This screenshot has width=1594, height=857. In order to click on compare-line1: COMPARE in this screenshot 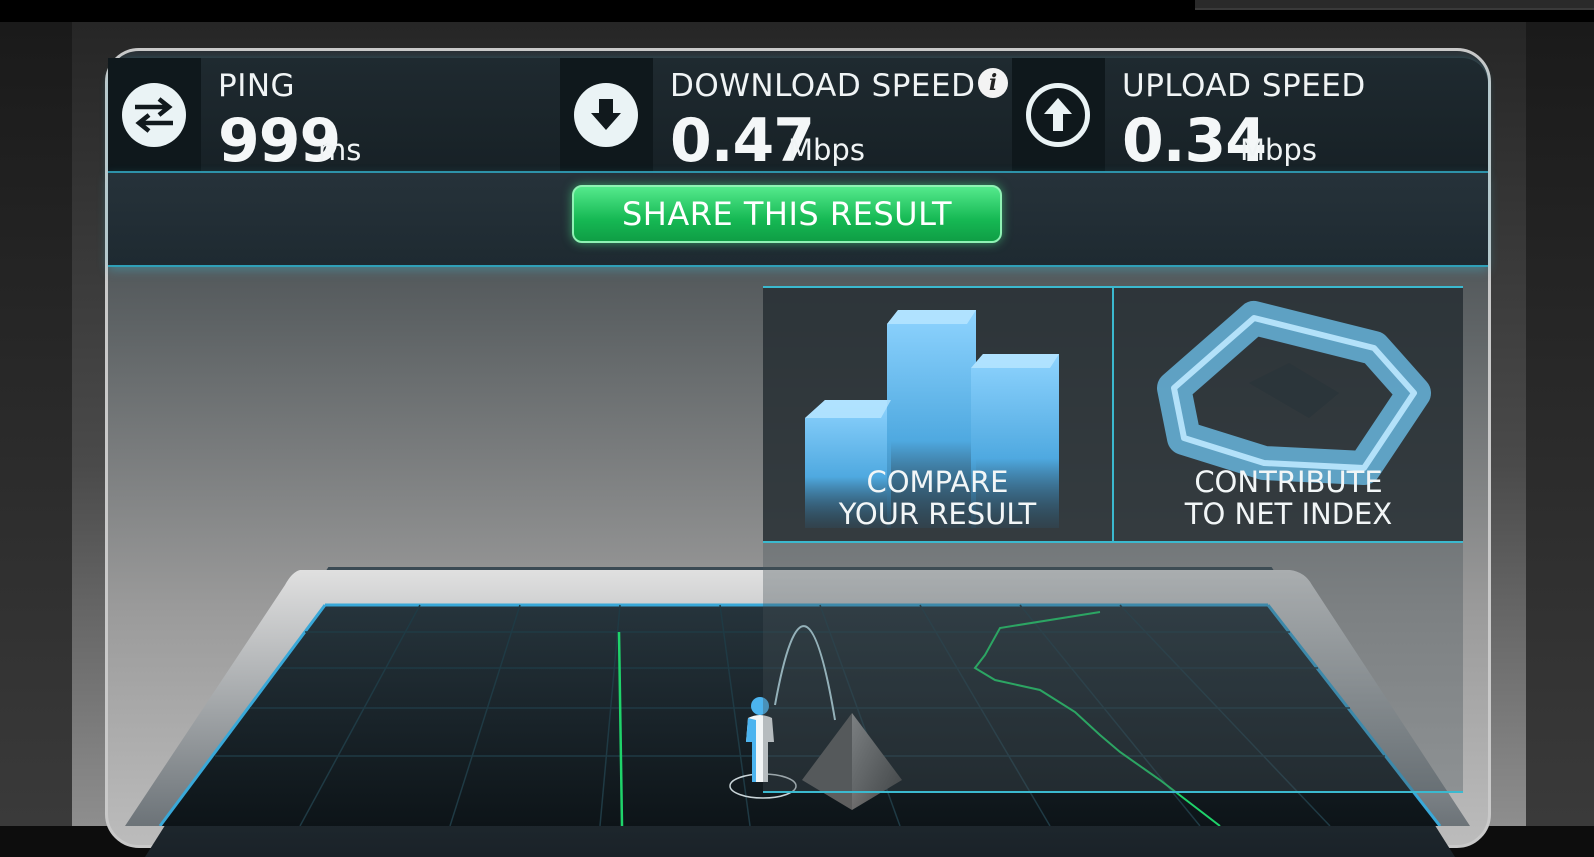, I will do `click(937, 482)`.